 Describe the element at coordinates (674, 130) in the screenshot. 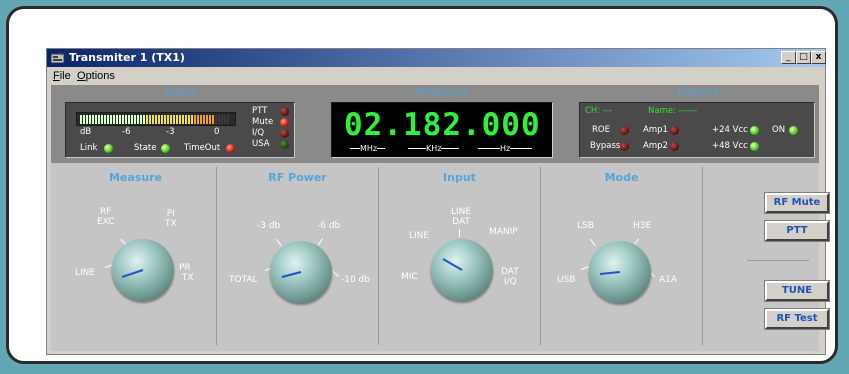

I see `amp1-led` at that location.